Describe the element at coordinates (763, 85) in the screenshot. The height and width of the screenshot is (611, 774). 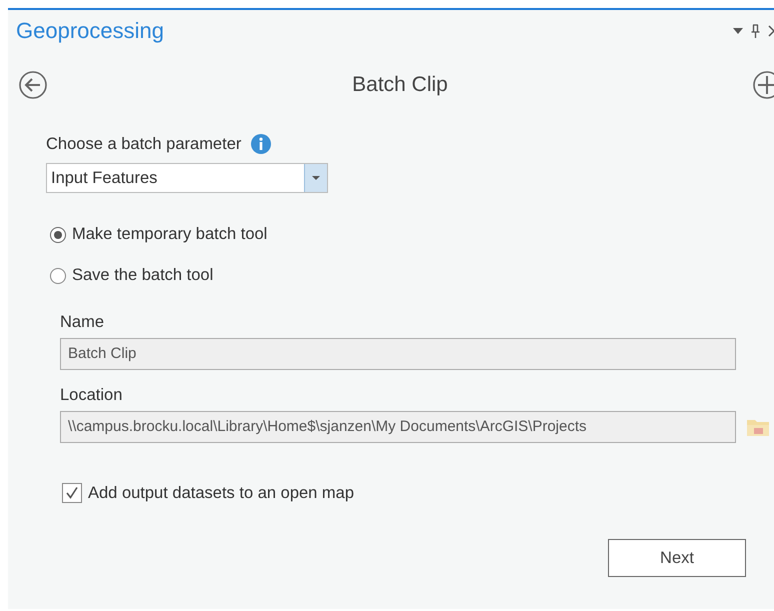
I see `add-icon` at that location.